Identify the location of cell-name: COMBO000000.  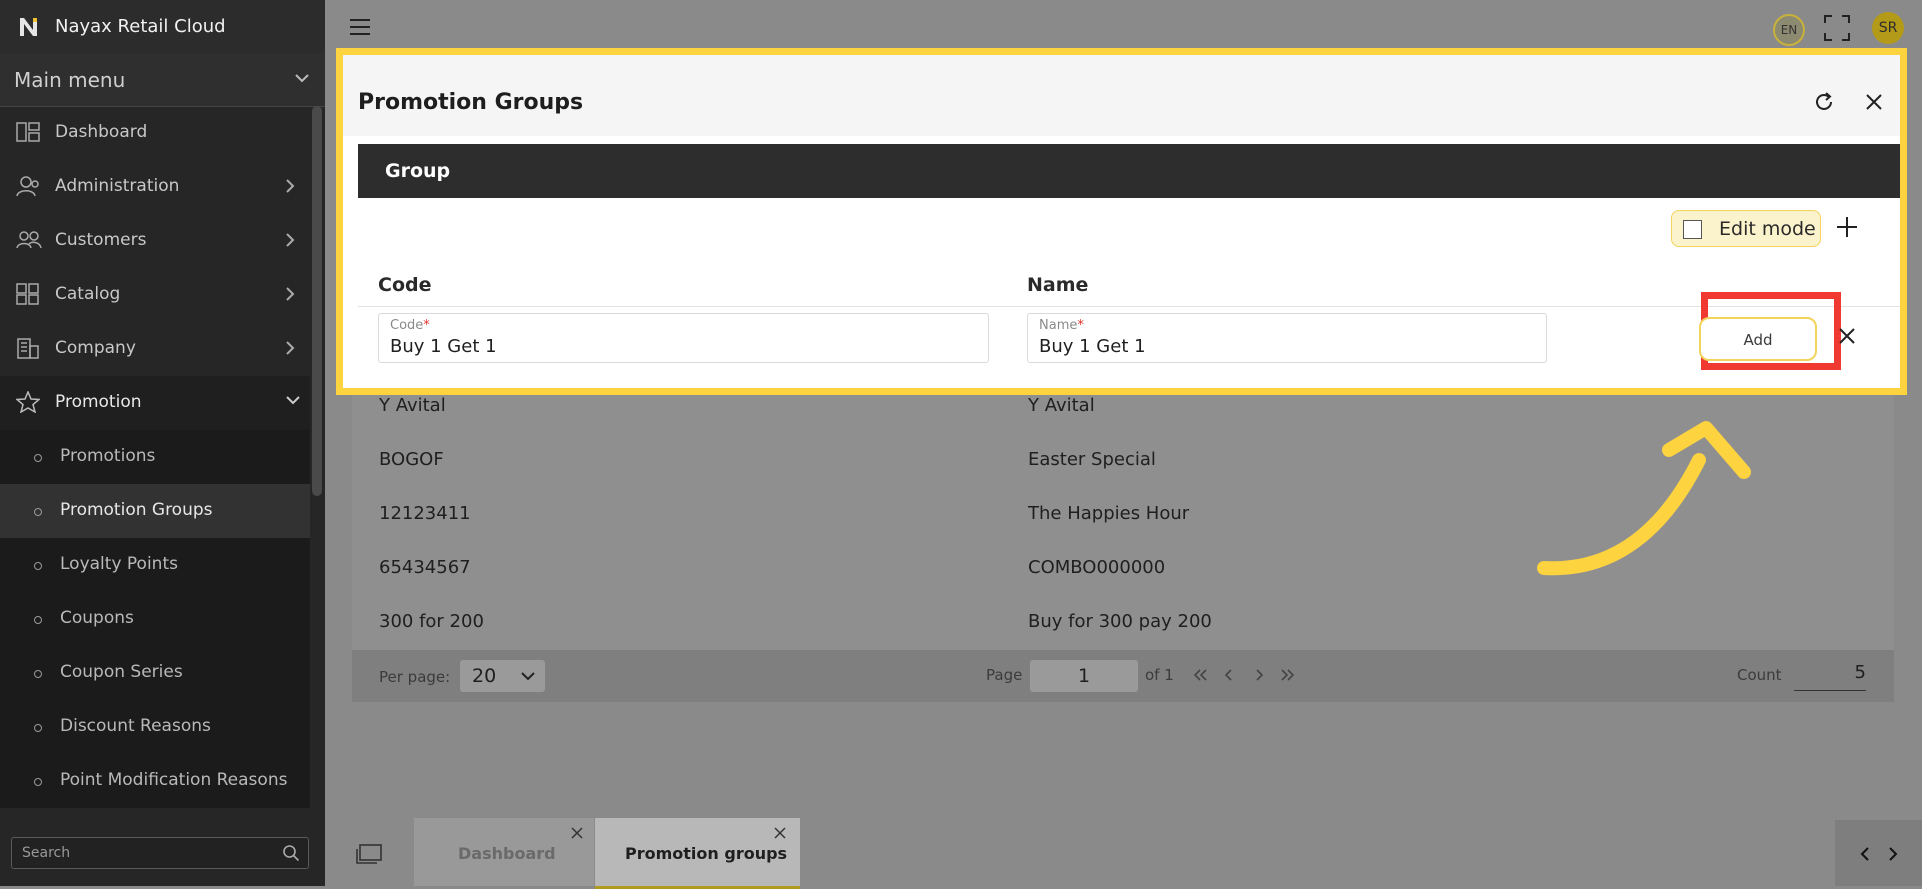
(1097, 567).